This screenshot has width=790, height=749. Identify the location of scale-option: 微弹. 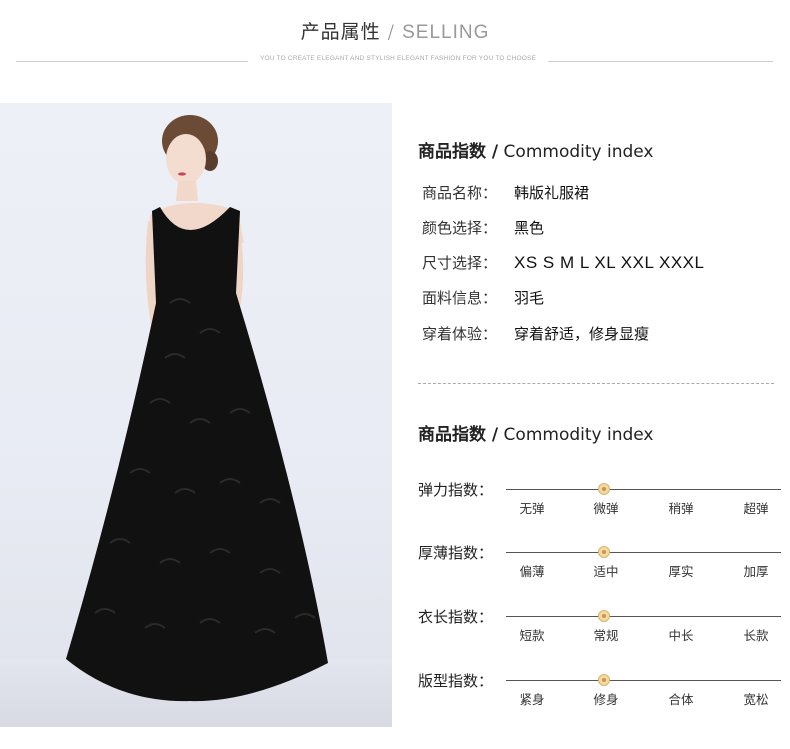
(606, 508).